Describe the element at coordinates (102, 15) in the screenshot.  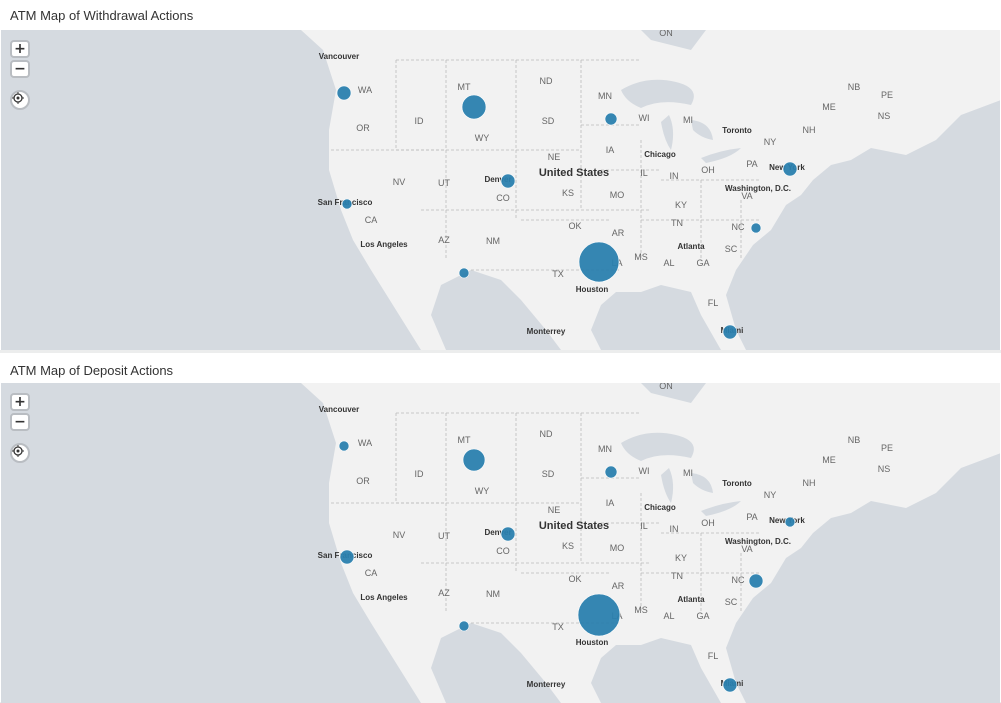
I see `panel-title: ATM Map of Withdrawal Actions` at that location.